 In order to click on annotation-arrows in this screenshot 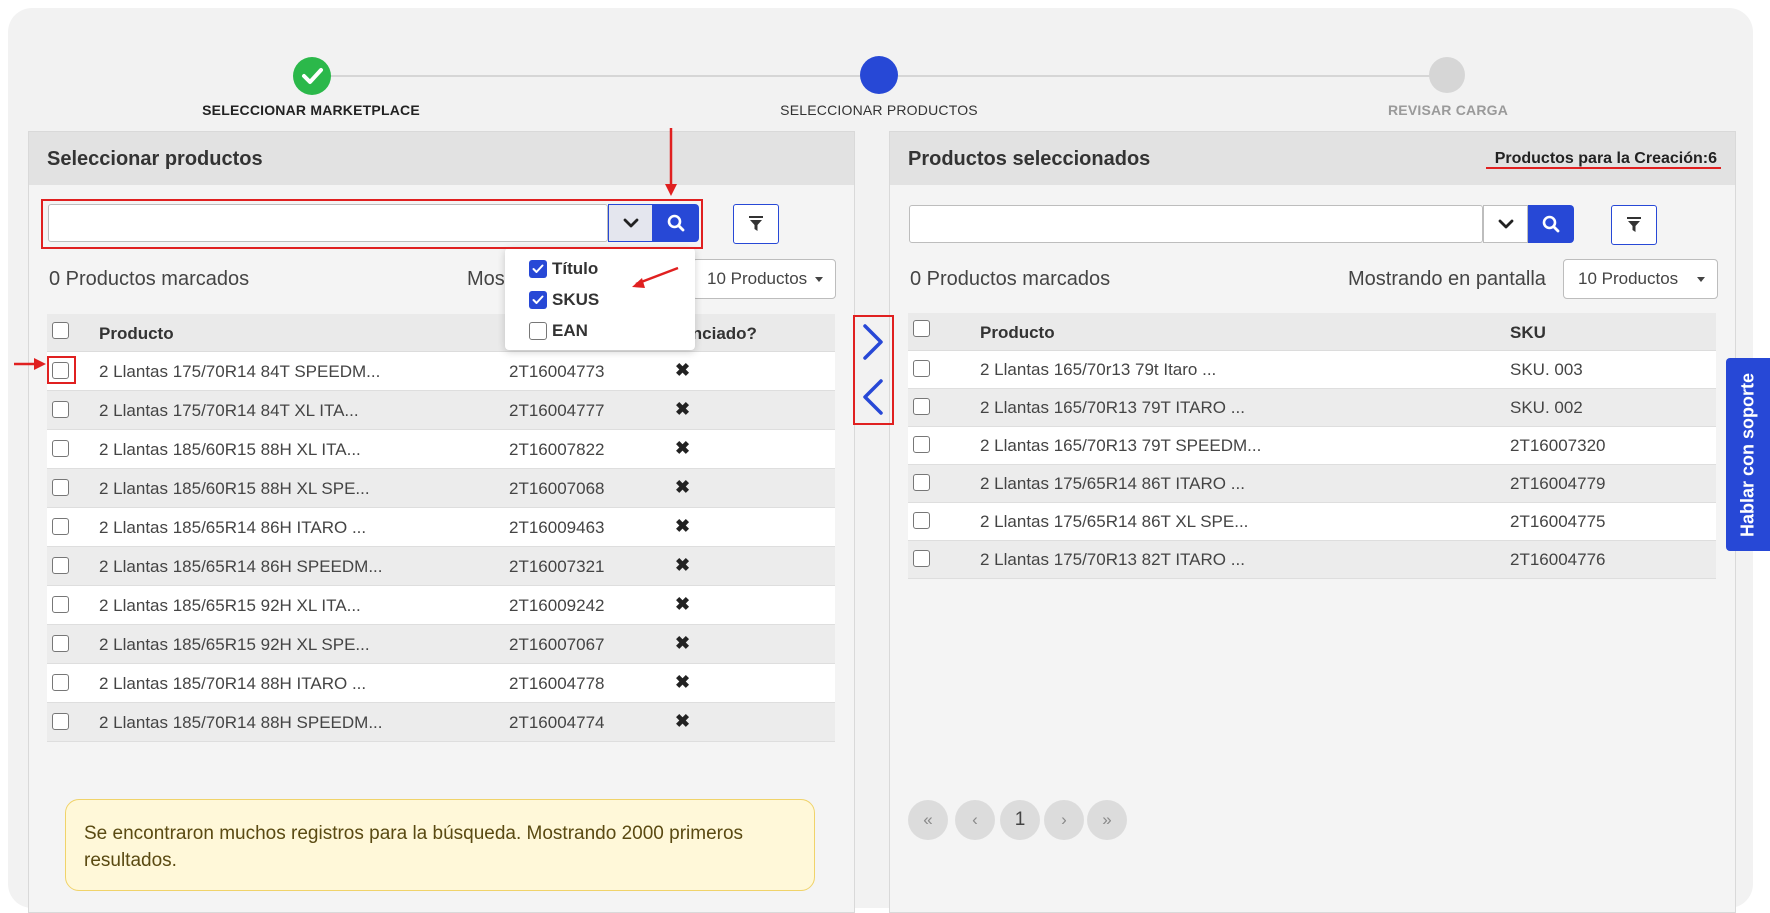, I will do `click(346, 249)`.